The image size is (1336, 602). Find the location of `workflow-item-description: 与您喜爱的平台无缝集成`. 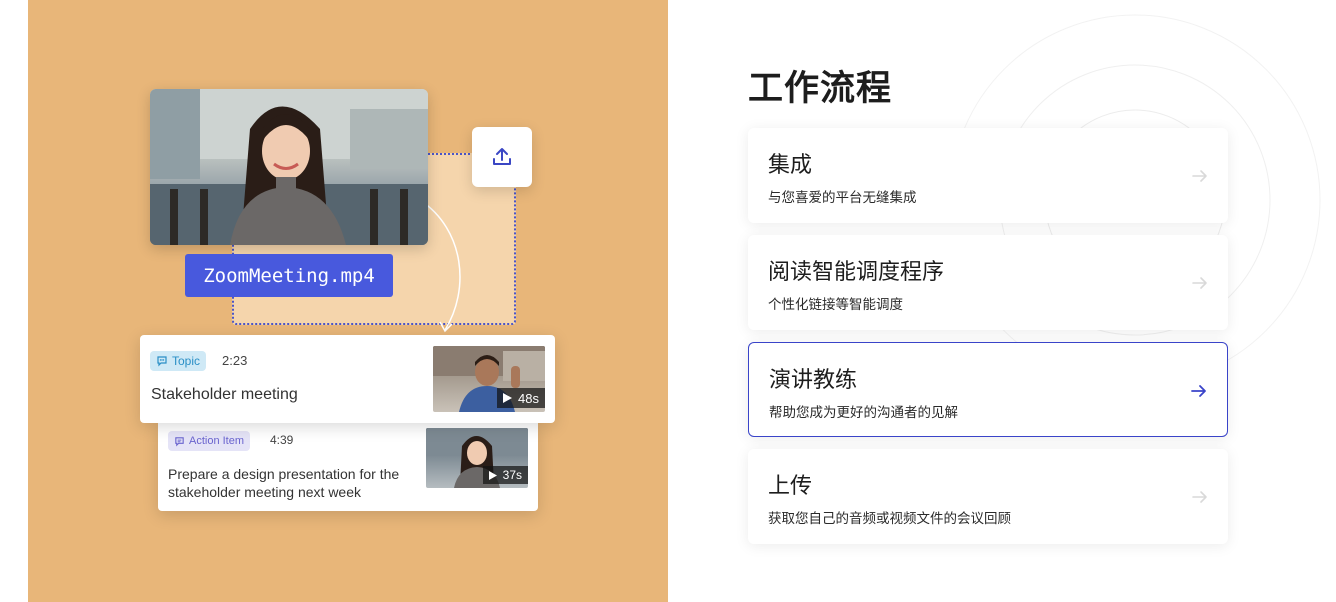

workflow-item-description: 与您喜爱的平台无缝集成 is located at coordinates (842, 197).